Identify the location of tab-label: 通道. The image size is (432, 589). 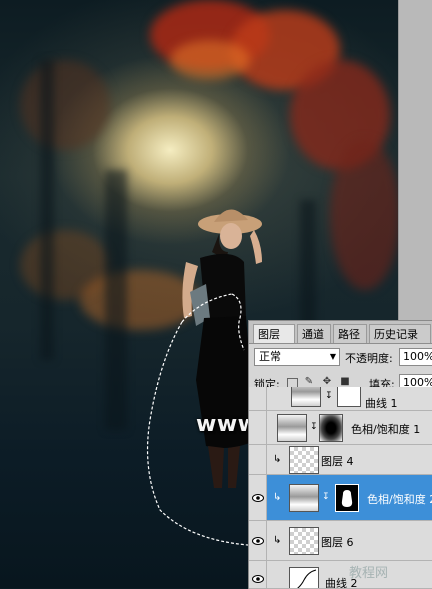
(313, 334).